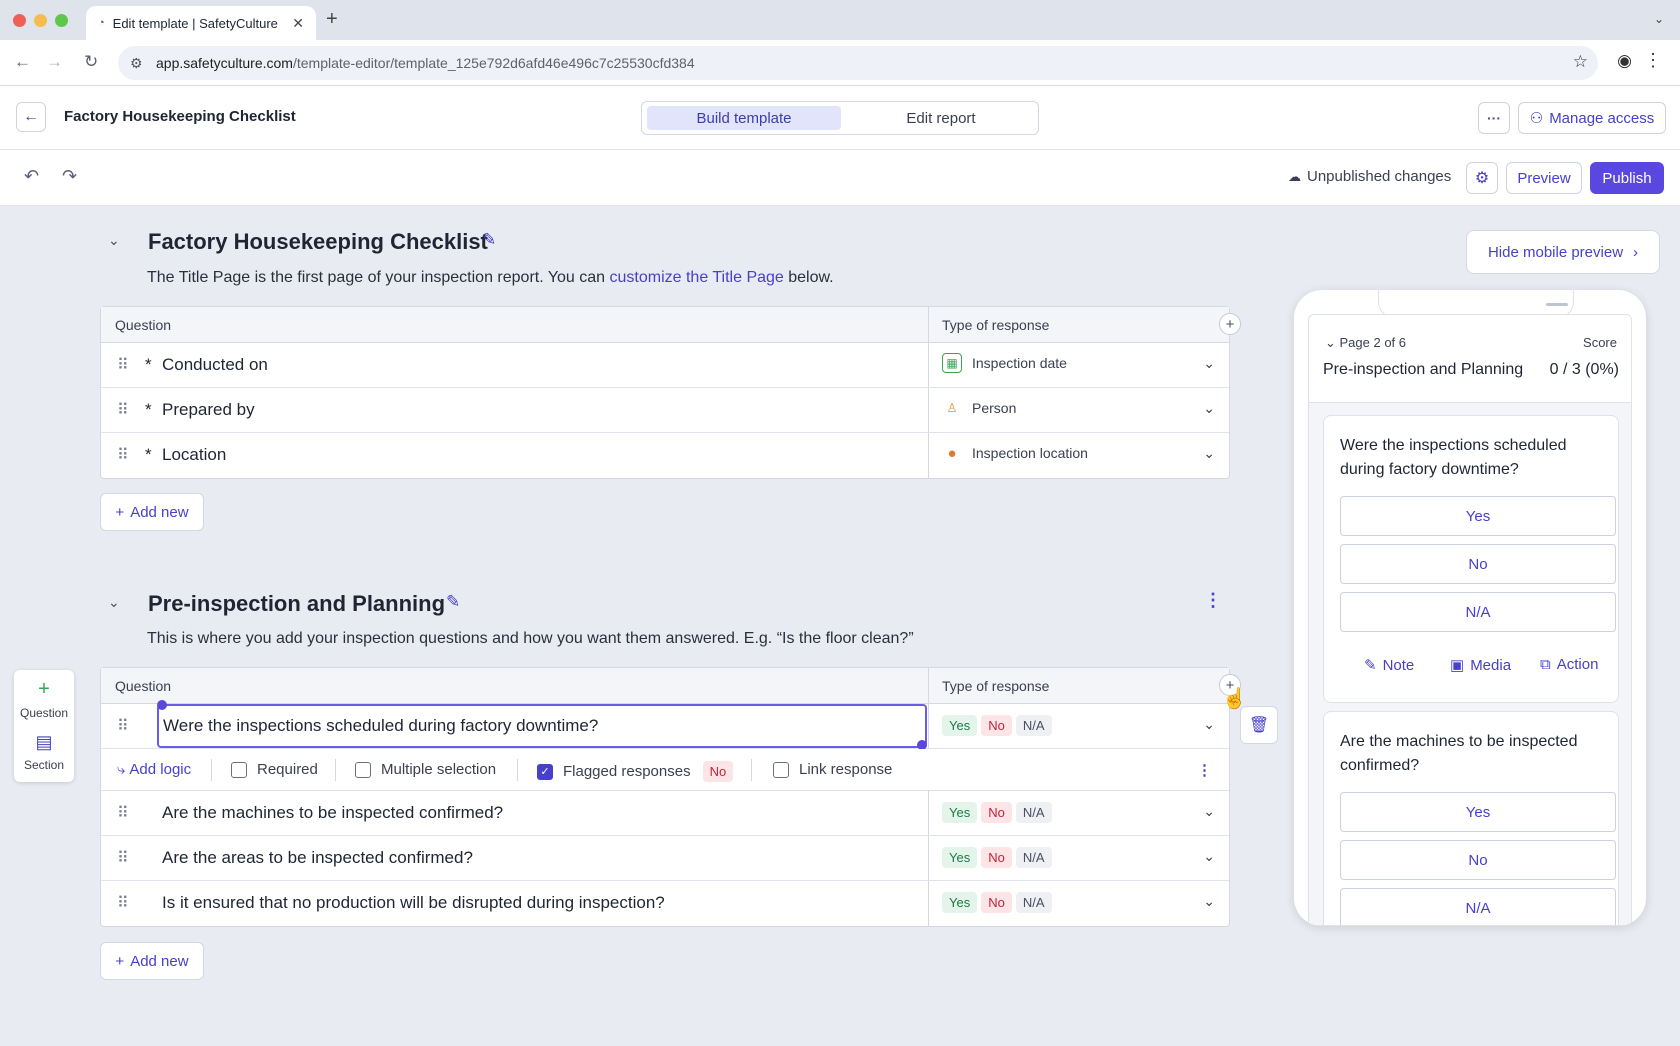 The height and width of the screenshot is (1046, 1680). What do you see at coordinates (274, 769) in the screenshot?
I see `required-checkbox: Required` at bounding box center [274, 769].